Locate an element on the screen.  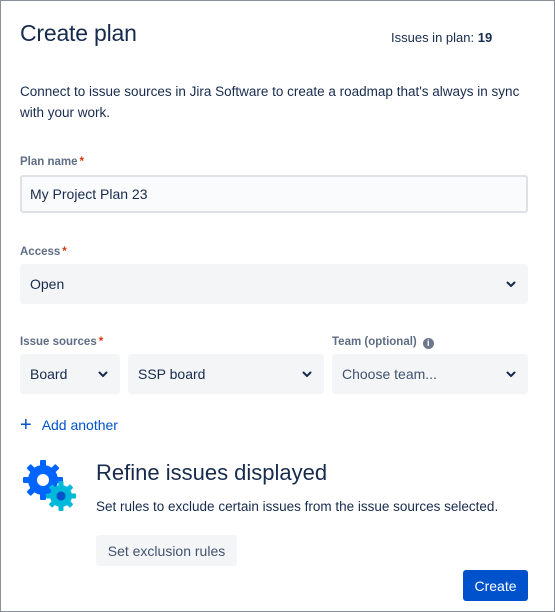
issue-sources-label: Issue sources * is located at coordinates (61, 342).